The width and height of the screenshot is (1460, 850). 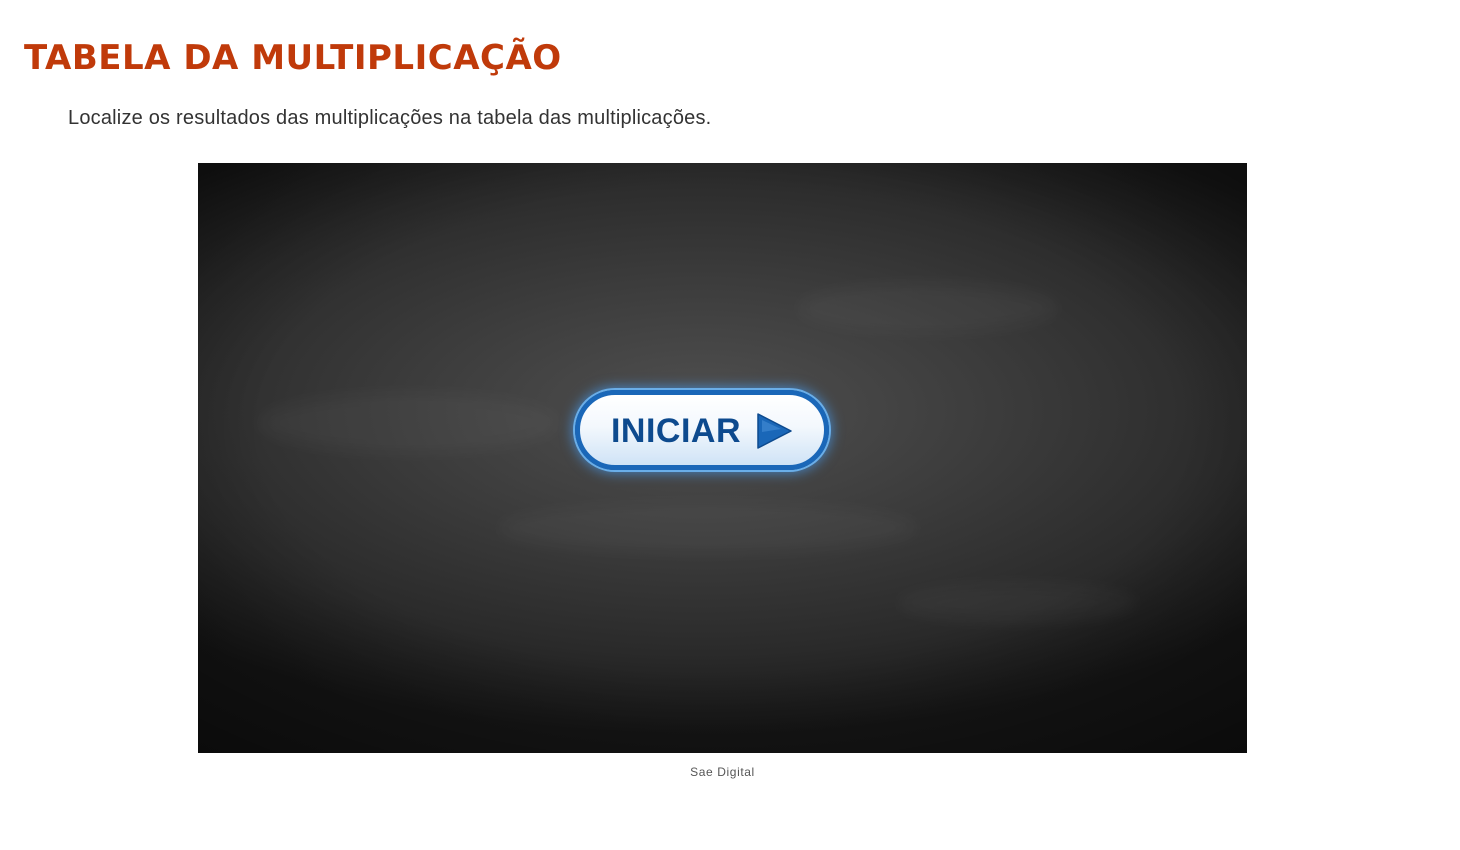 What do you see at coordinates (722, 772) in the screenshot?
I see `media-caption: Sae Digital` at bounding box center [722, 772].